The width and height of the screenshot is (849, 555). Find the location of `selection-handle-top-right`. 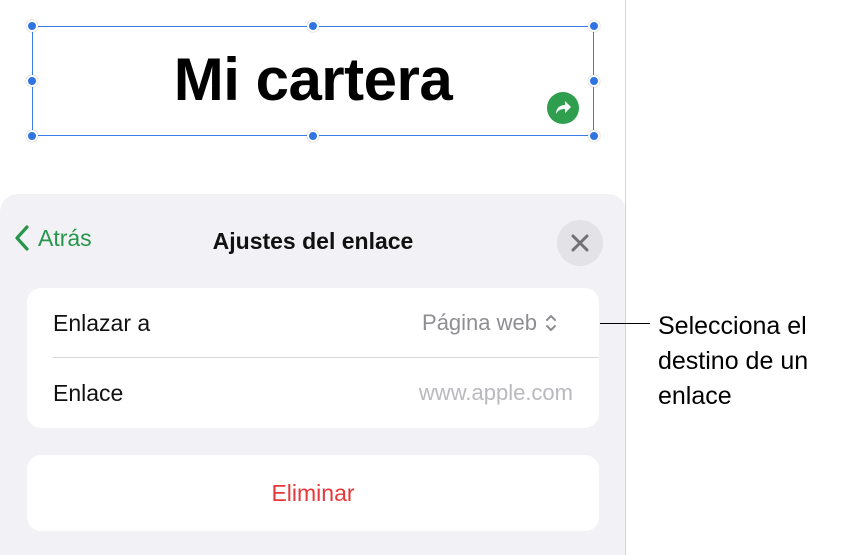

selection-handle-top-right is located at coordinates (594, 26).